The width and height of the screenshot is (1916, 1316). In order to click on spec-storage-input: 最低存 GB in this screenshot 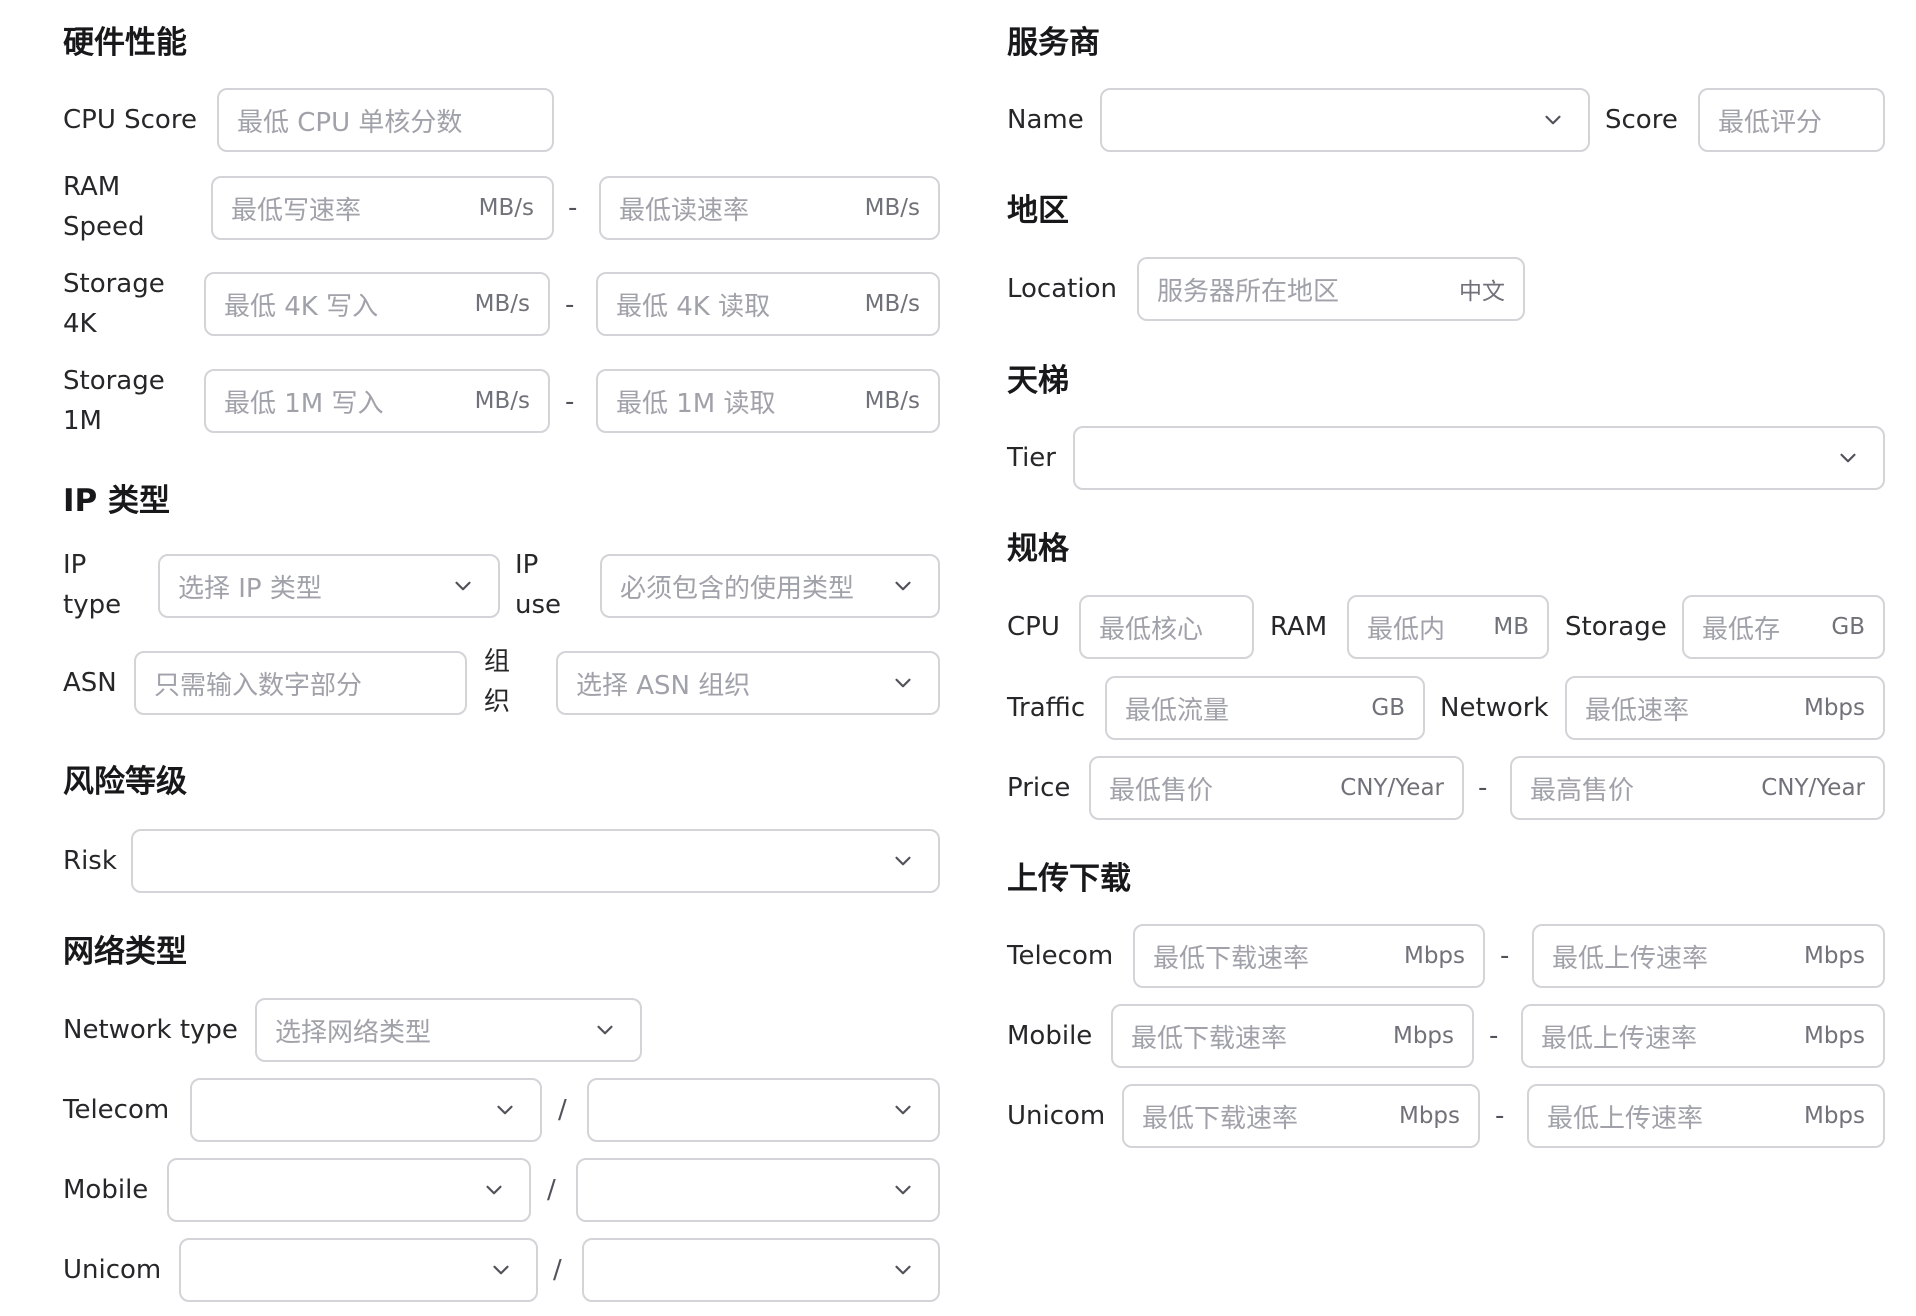, I will do `click(1783, 627)`.